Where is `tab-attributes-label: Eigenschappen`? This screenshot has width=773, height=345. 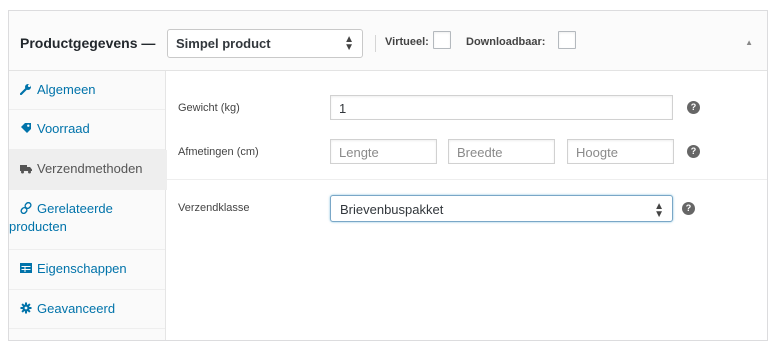 tab-attributes-label: Eigenschappen is located at coordinates (82, 268).